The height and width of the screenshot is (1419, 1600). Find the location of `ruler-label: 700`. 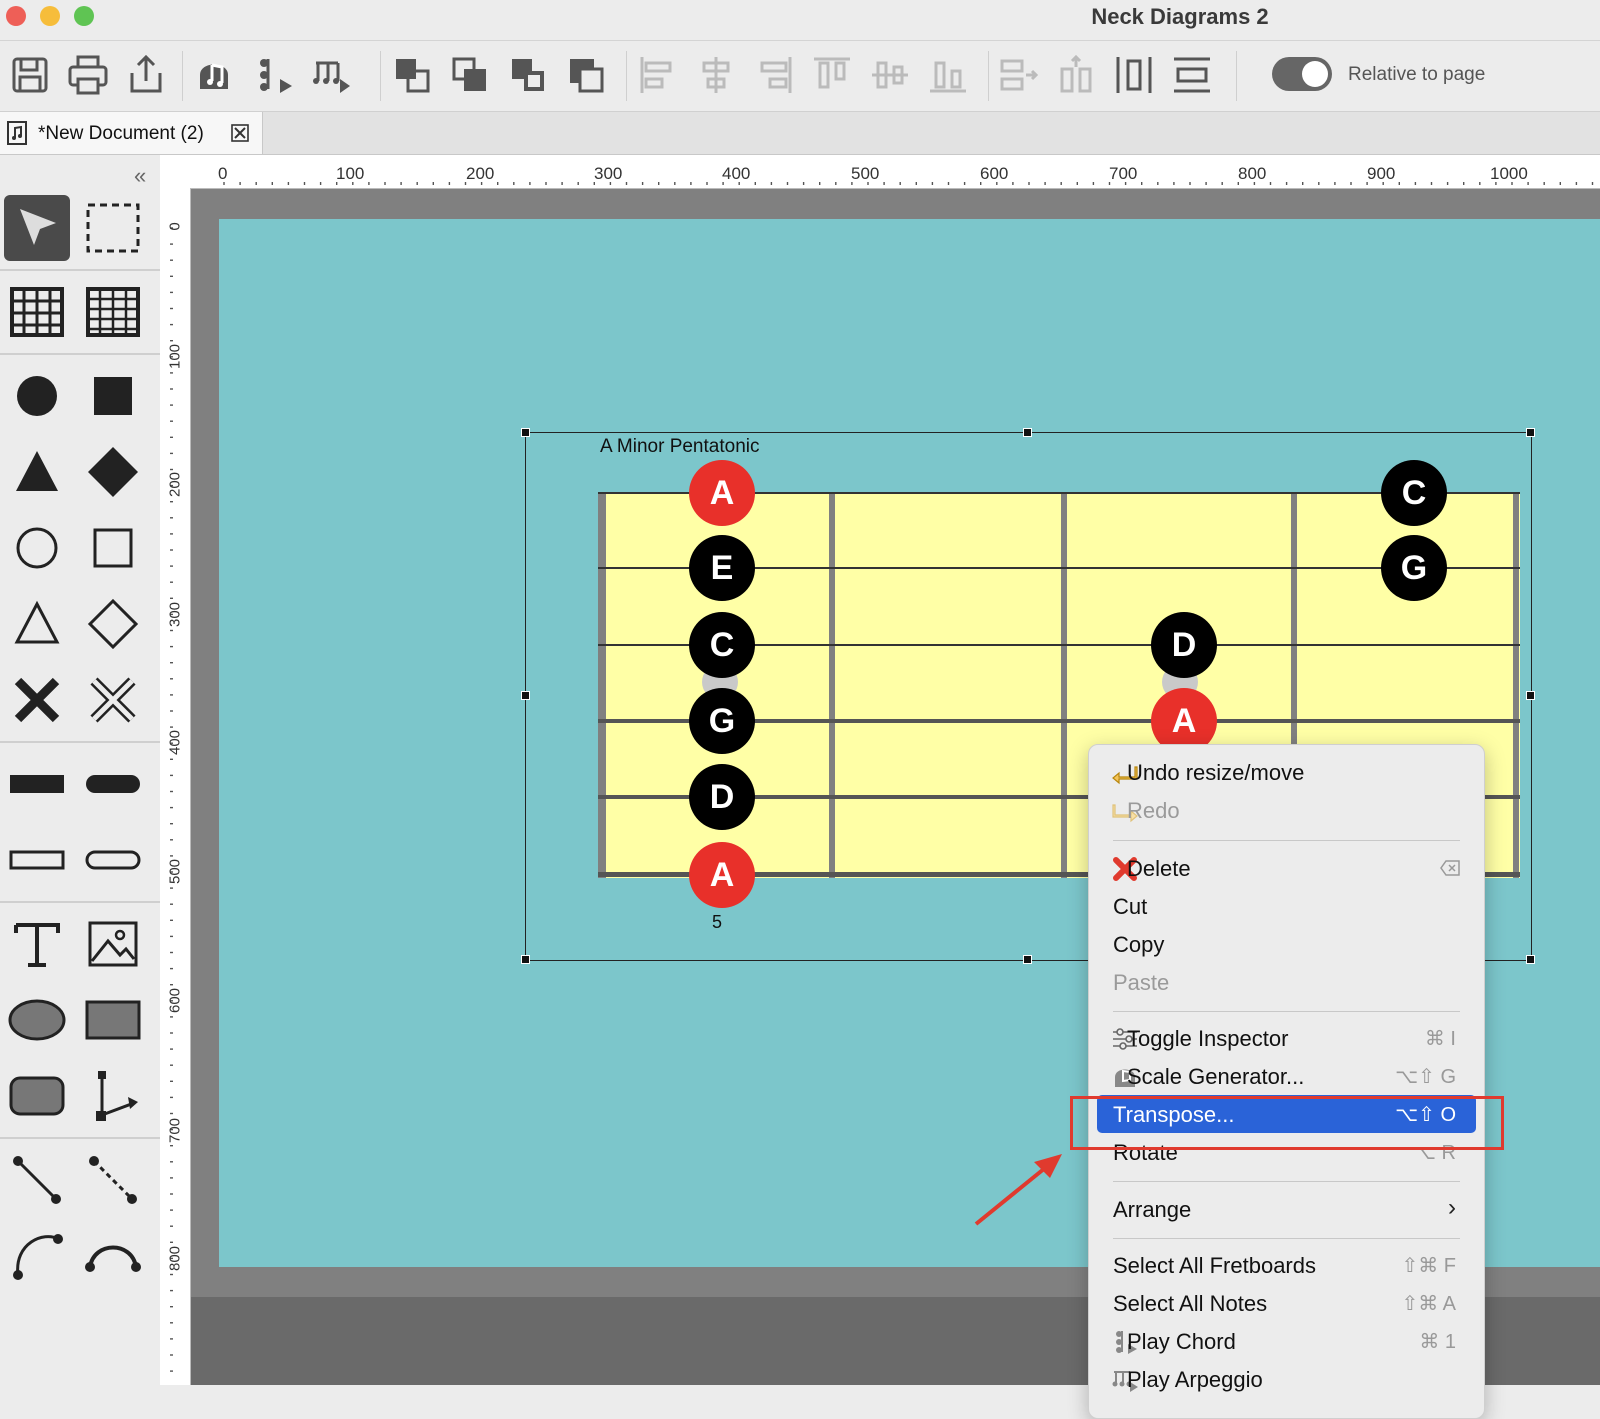

ruler-label: 700 is located at coordinates (1123, 173).